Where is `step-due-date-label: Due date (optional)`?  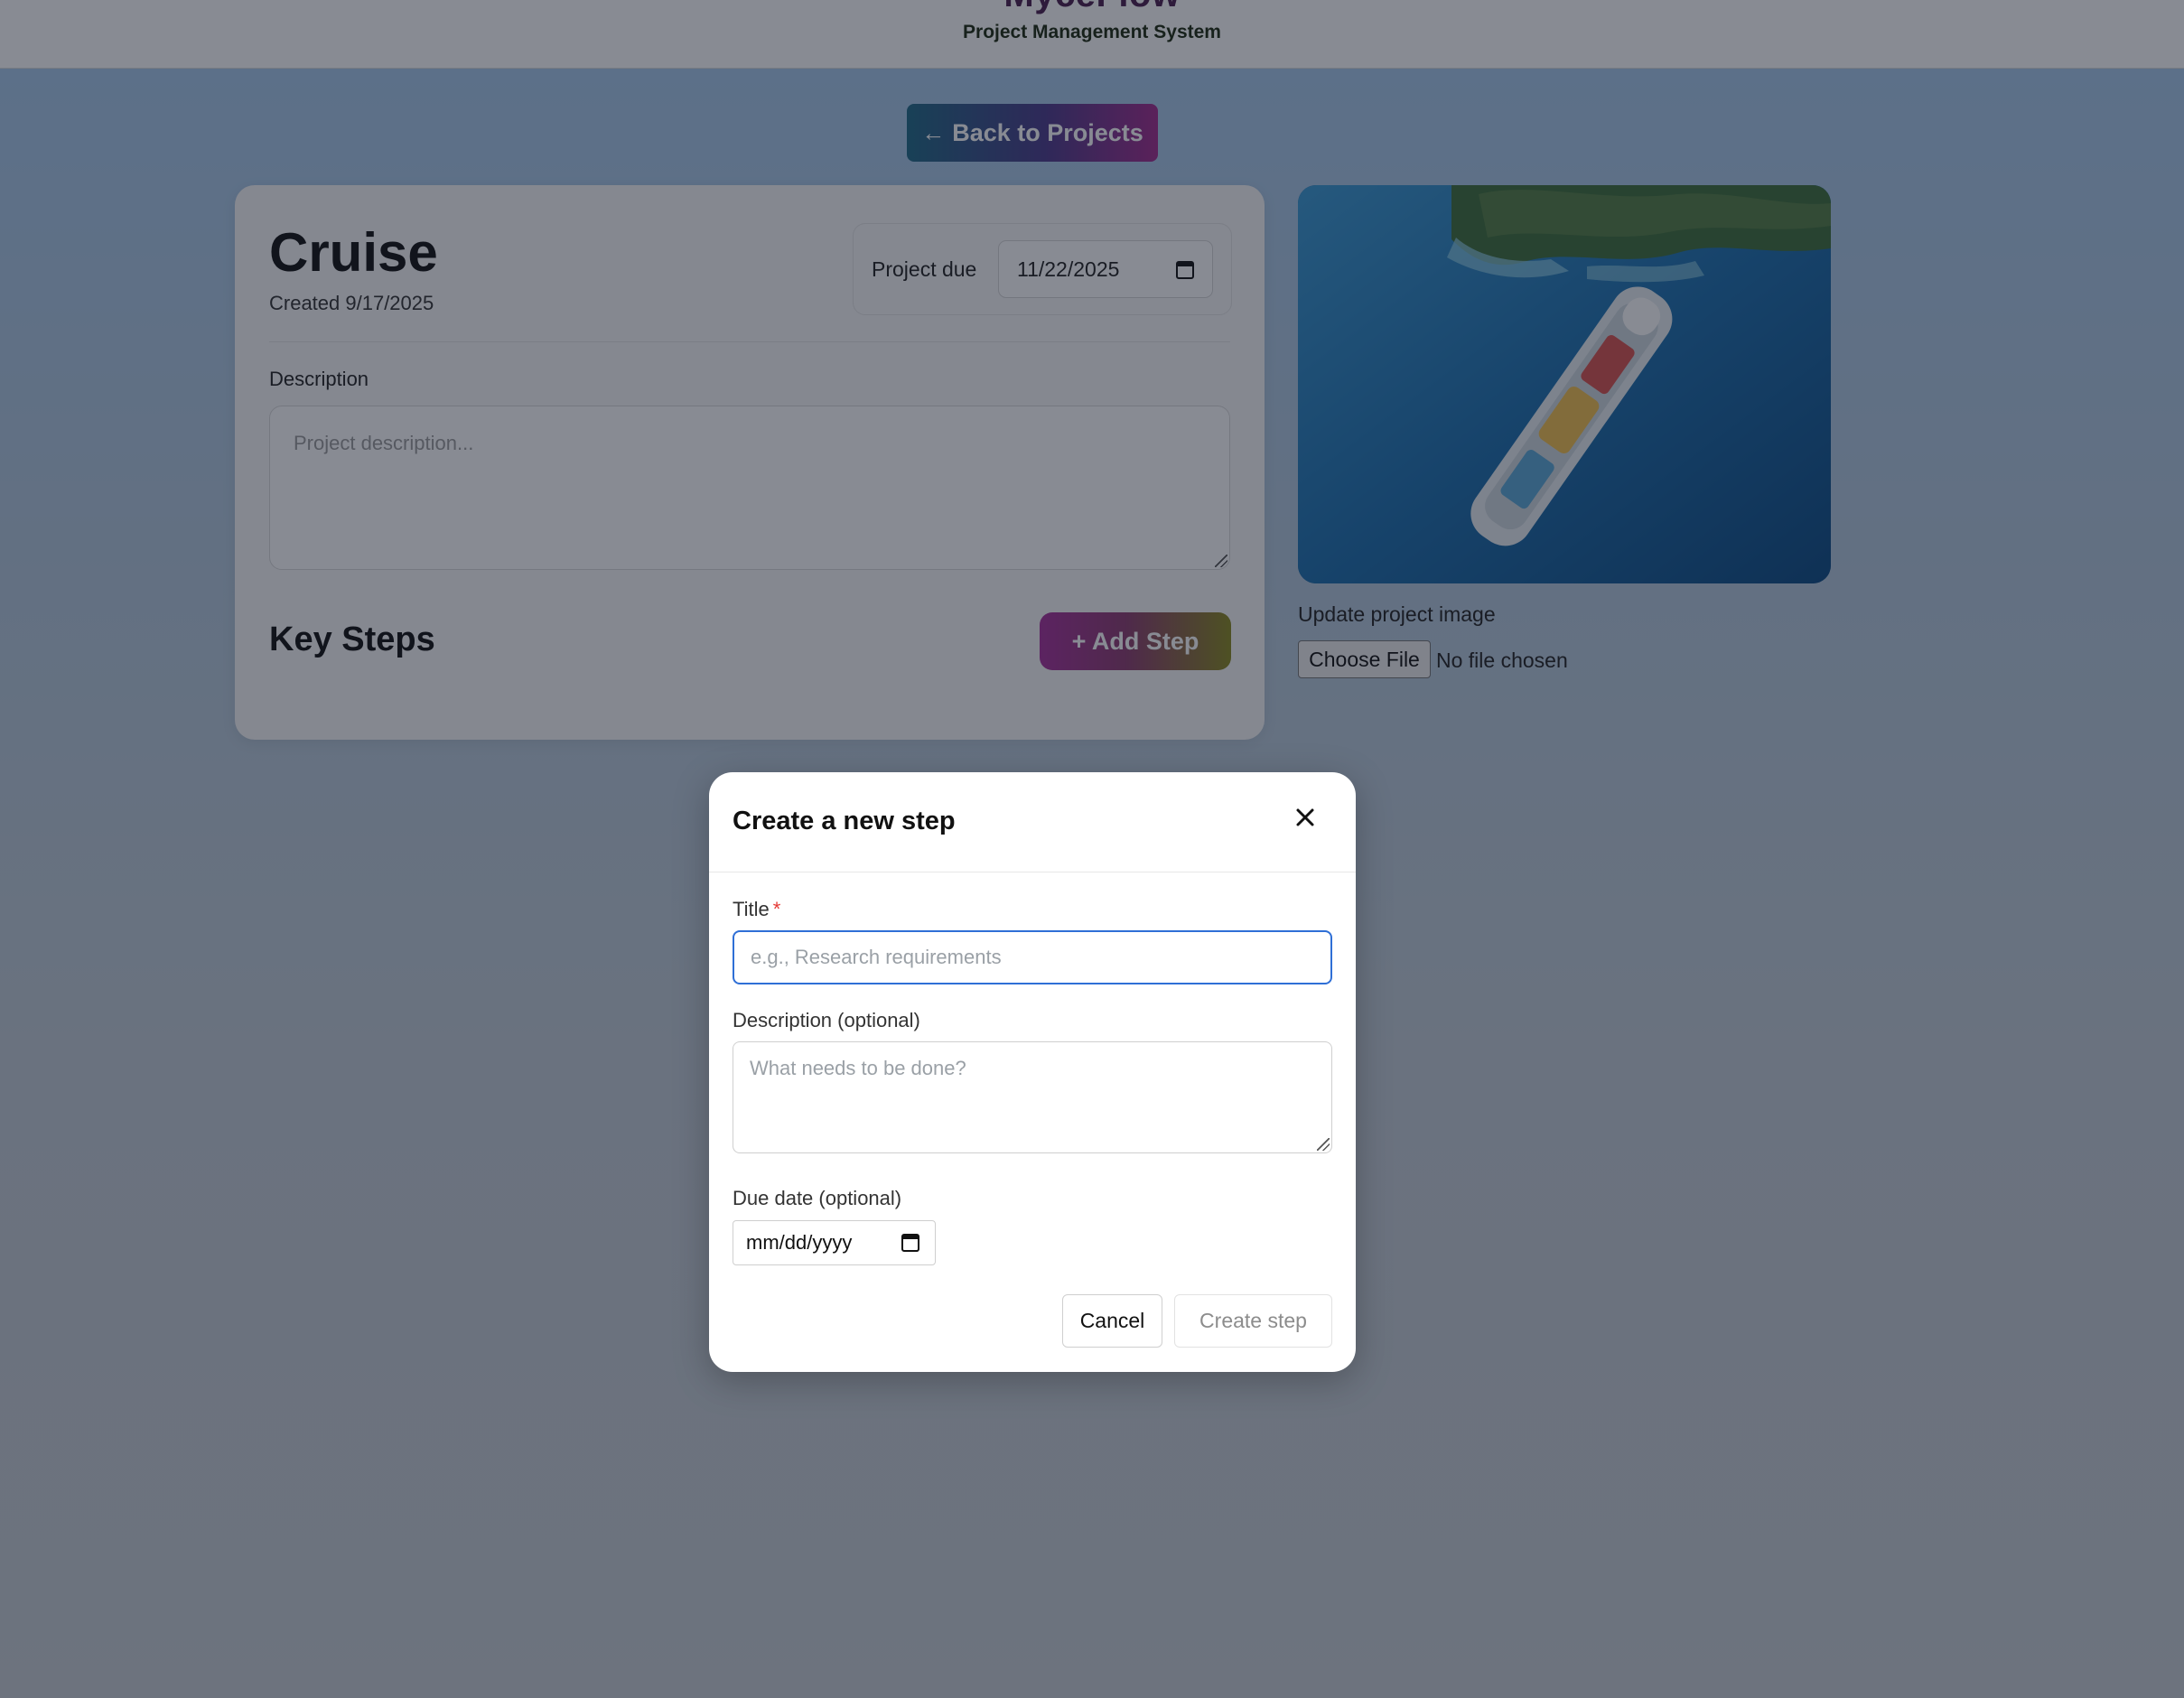
step-due-date-label: Due date (optional) is located at coordinates (817, 1198).